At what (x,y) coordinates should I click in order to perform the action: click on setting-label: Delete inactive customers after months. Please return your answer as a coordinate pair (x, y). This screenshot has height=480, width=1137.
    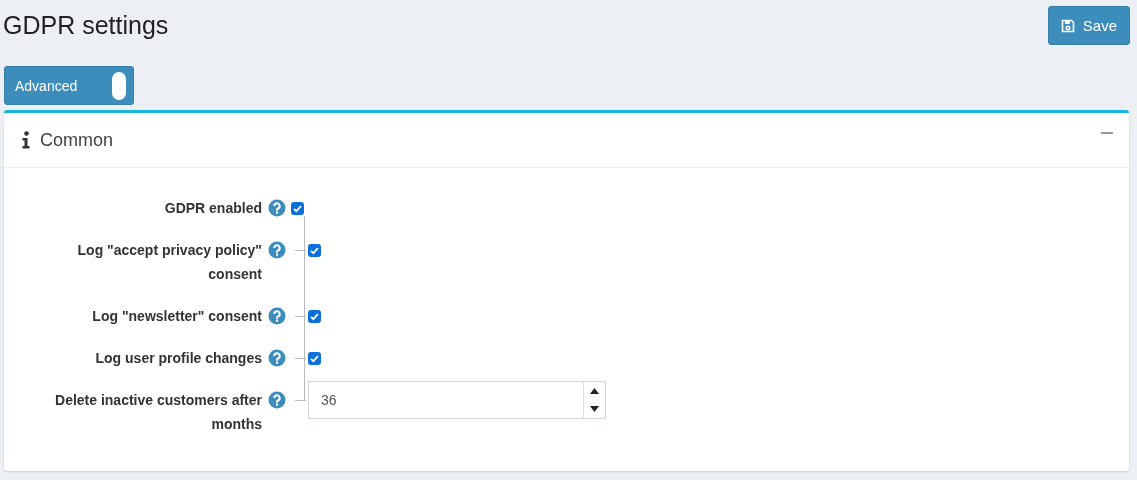
    Looking at the image, I should click on (158, 412).